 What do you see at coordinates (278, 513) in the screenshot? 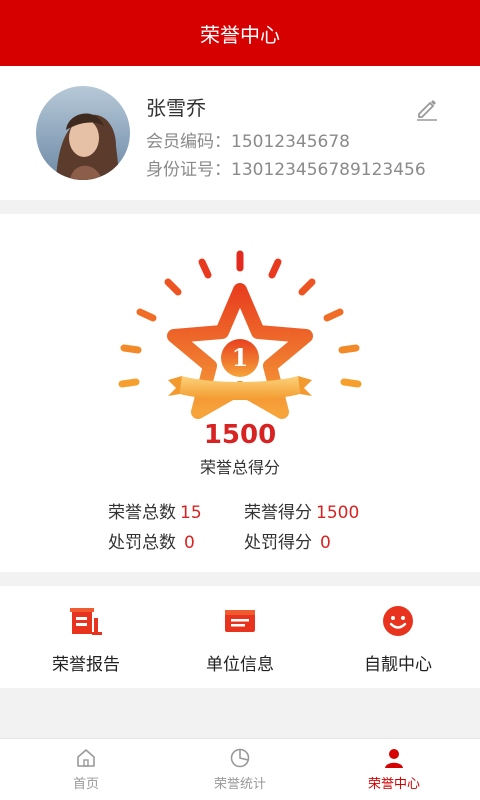
I see `stat-label: 荣誉得分` at bounding box center [278, 513].